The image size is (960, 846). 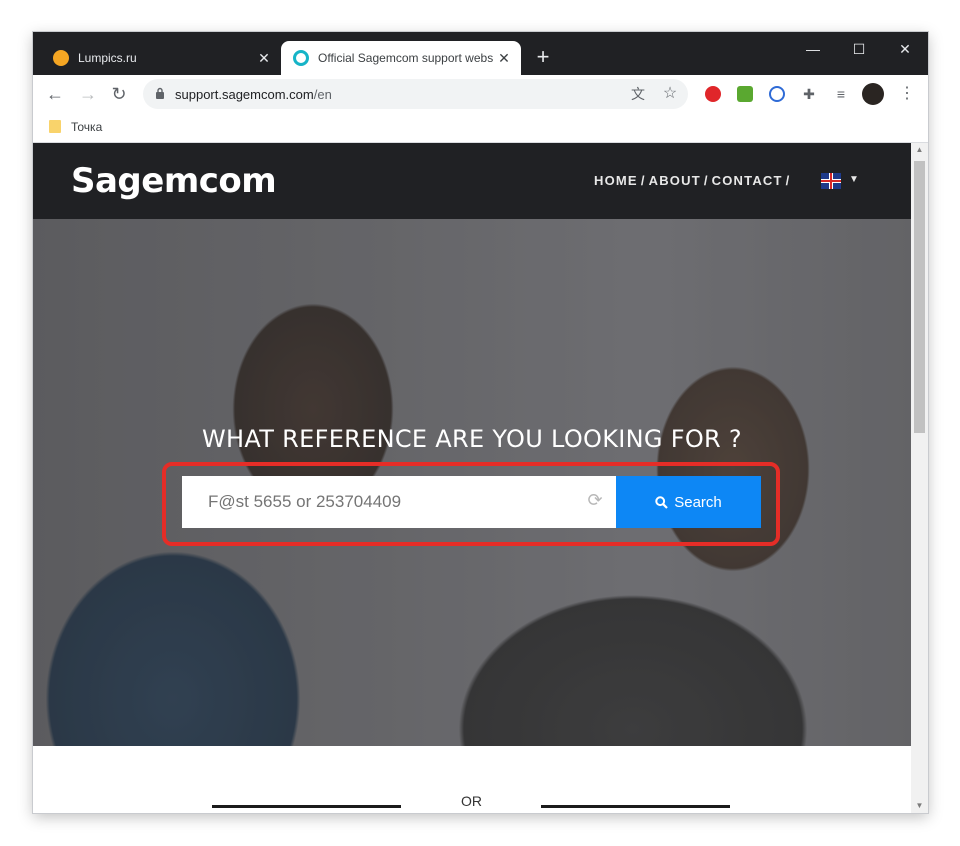 What do you see at coordinates (841, 94) in the screenshot?
I see `media-queue-icon: ≡` at bounding box center [841, 94].